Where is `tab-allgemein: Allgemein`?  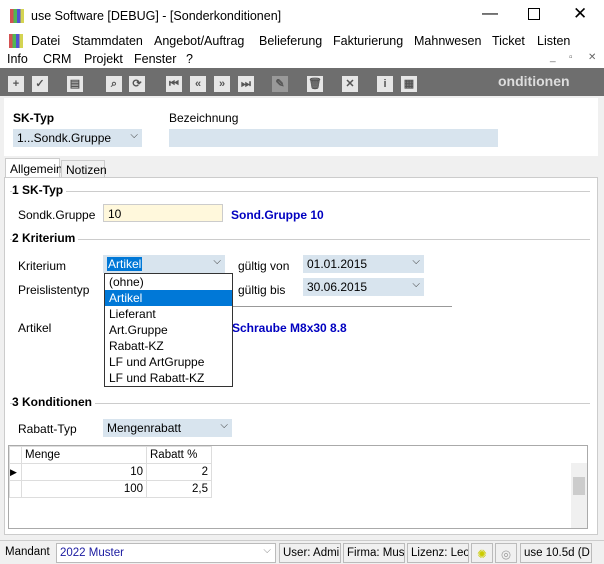
tab-allgemein: Allgemein is located at coordinates (34, 168).